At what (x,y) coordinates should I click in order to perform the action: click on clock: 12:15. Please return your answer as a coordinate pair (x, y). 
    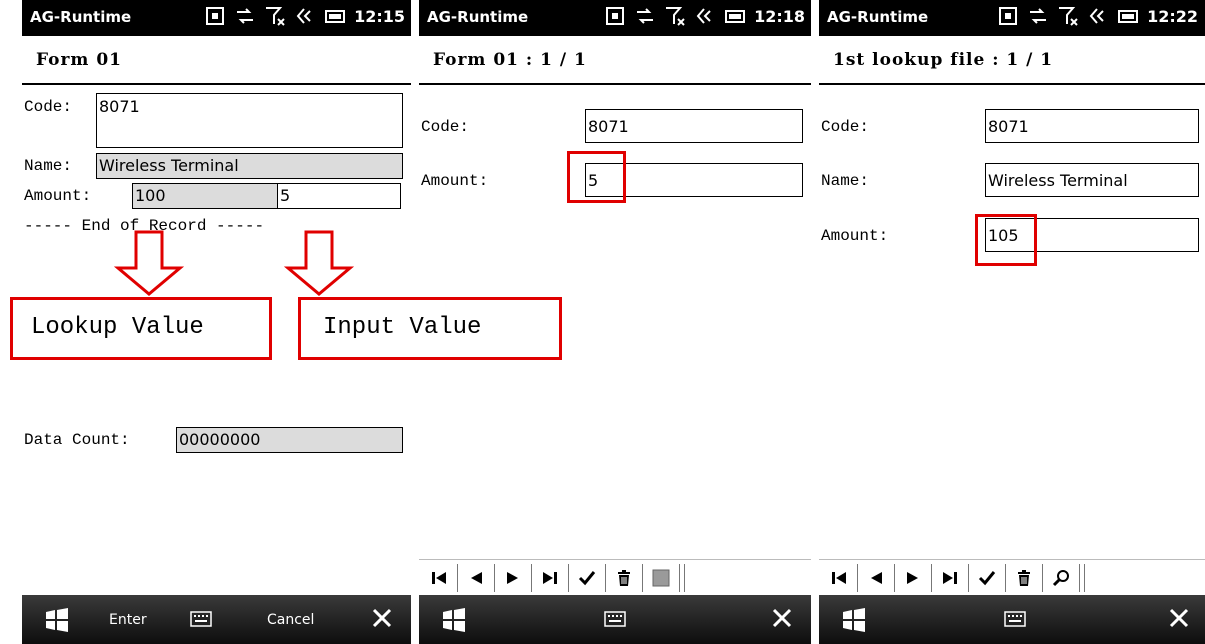
    Looking at the image, I should click on (379, 16).